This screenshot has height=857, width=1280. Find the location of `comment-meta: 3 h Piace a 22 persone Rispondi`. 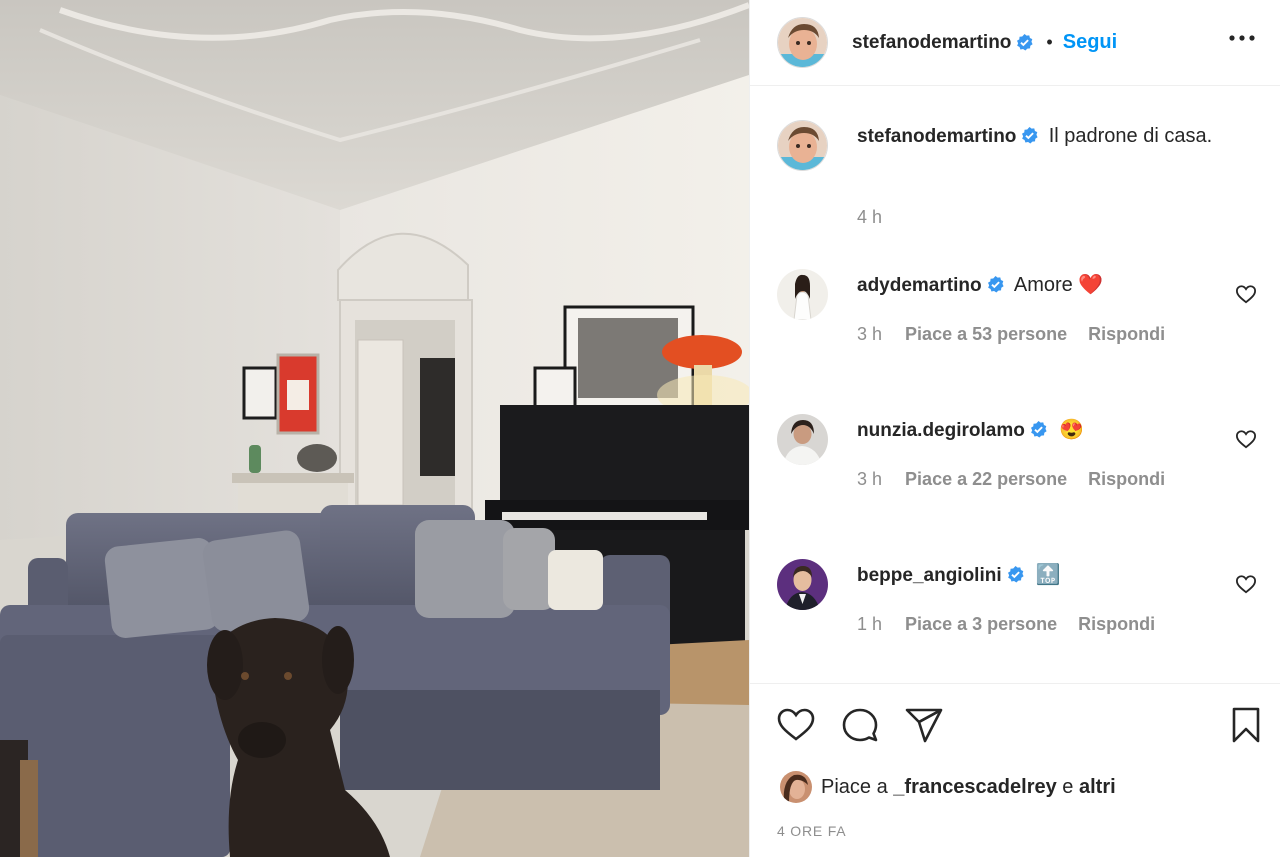

comment-meta: 3 h Piace a 22 persone Rispondi is located at coordinates (1019, 479).